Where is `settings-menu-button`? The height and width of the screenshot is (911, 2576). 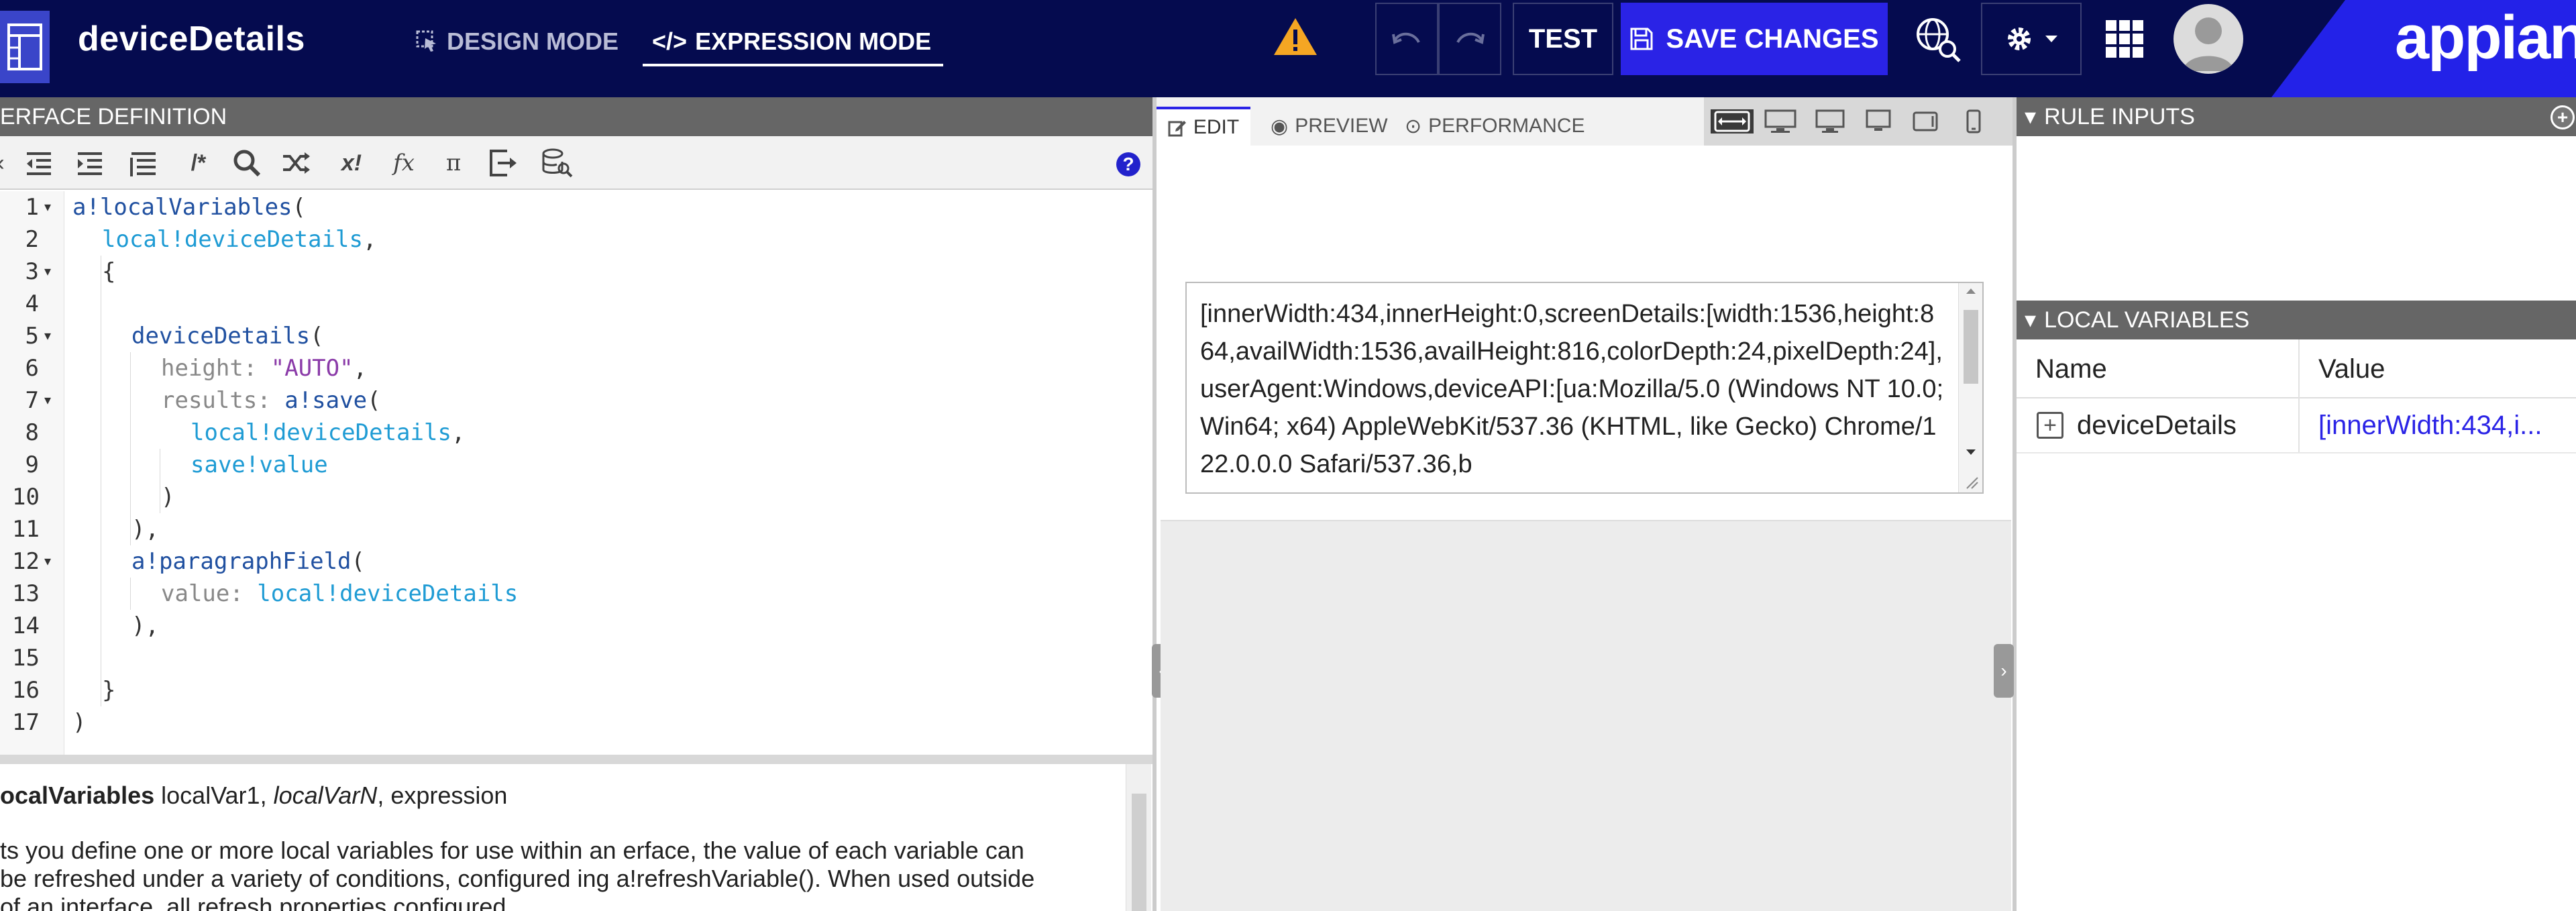 settings-menu-button is located at coordinates (2031, 39).